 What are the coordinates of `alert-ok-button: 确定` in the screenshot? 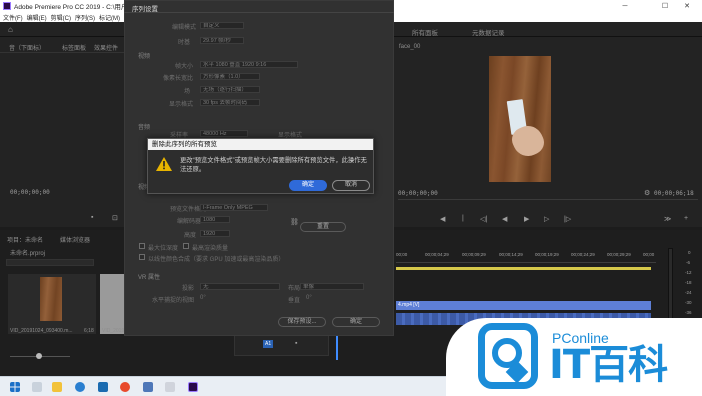 It's located at (308, 185).